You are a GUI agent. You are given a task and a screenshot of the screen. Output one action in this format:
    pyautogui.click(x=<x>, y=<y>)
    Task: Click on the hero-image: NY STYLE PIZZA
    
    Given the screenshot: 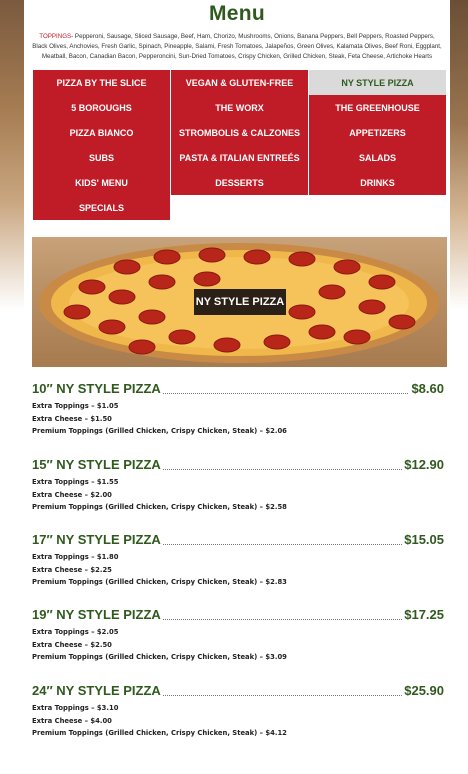 What is the action you would take?
    pyautogui.click(x=239, y=302)
    